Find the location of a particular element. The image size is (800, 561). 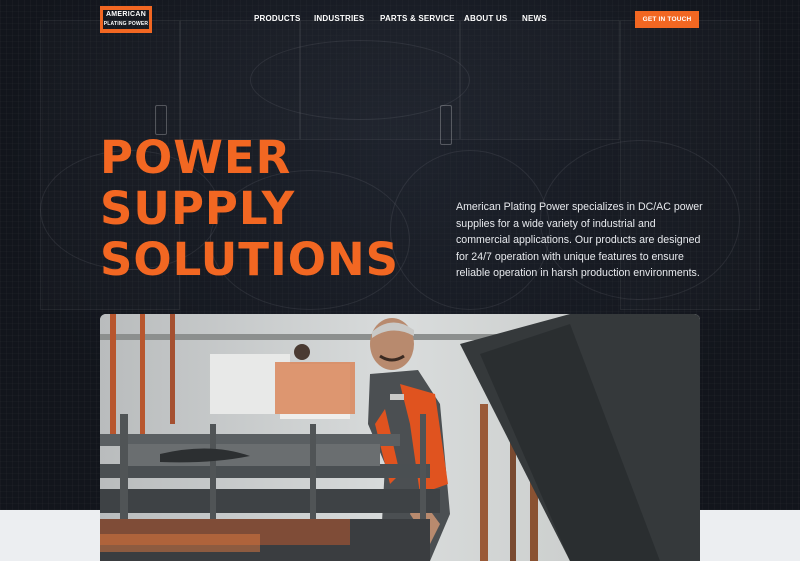

nav-item-parts-service: PARTS & SERVICE is located at coordinates (417, 20).